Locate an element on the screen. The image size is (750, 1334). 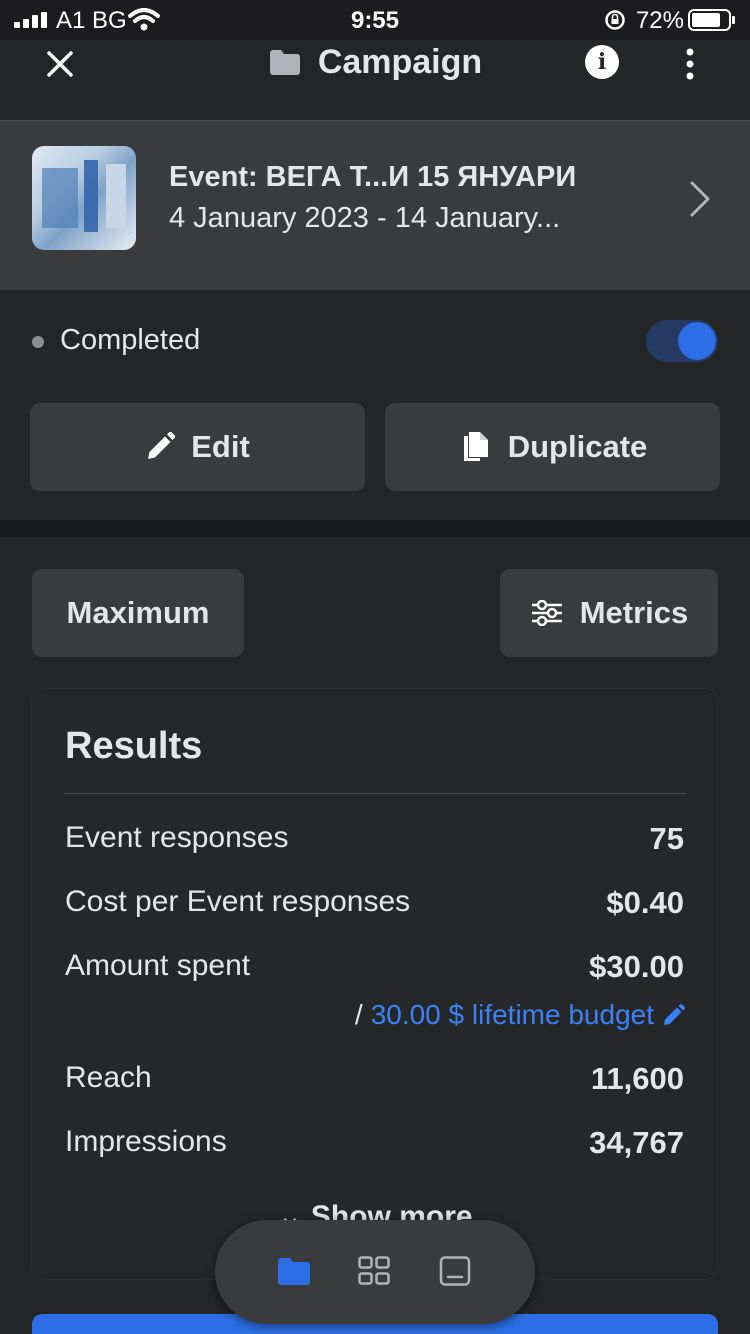
sliders-icon is located at coordinates (546, 613).